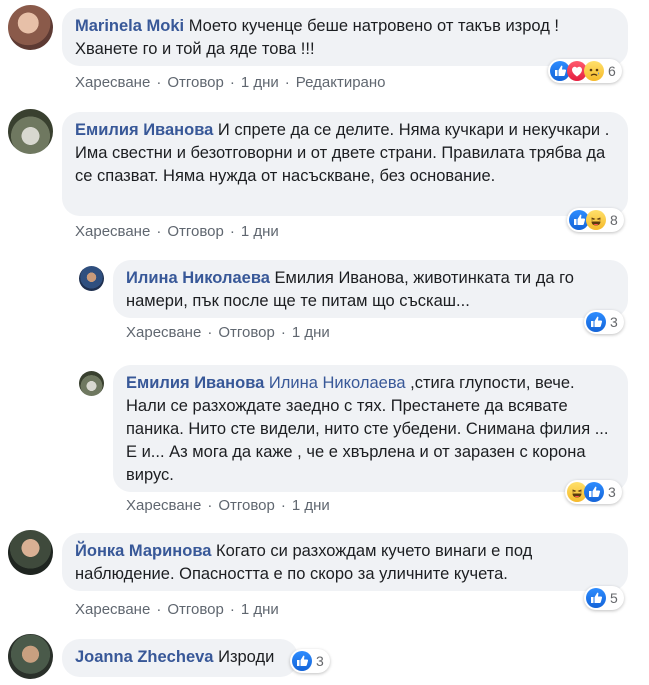 This screenshot has height=685, width=649. I want to click on mention-link: Илина Николаева, so click(337, 383).